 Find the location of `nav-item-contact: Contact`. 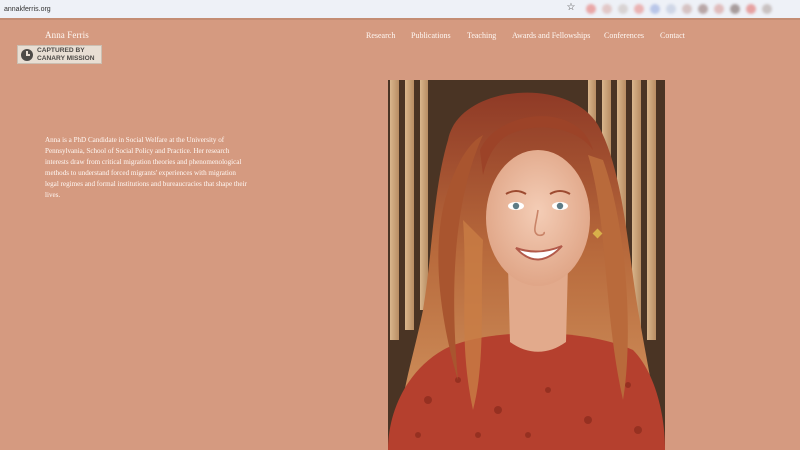

nav-item-contact: Contact is located at coordinates (672, 35).